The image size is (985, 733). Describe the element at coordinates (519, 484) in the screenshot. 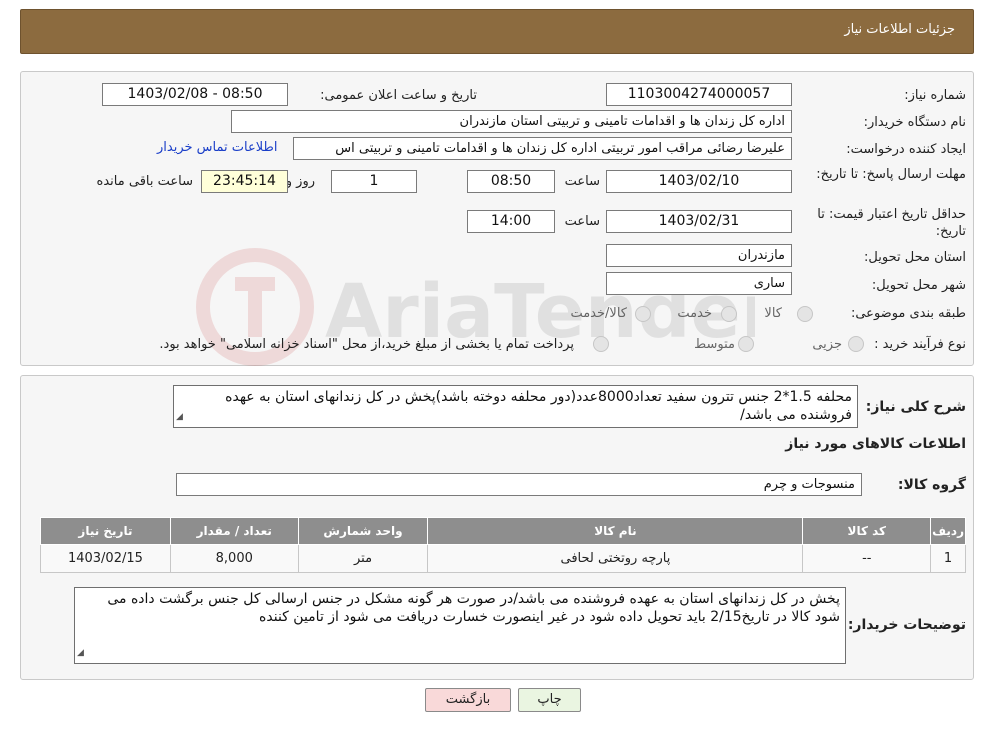

I see `goods-group-field: منسوجات و چرم` at that location.